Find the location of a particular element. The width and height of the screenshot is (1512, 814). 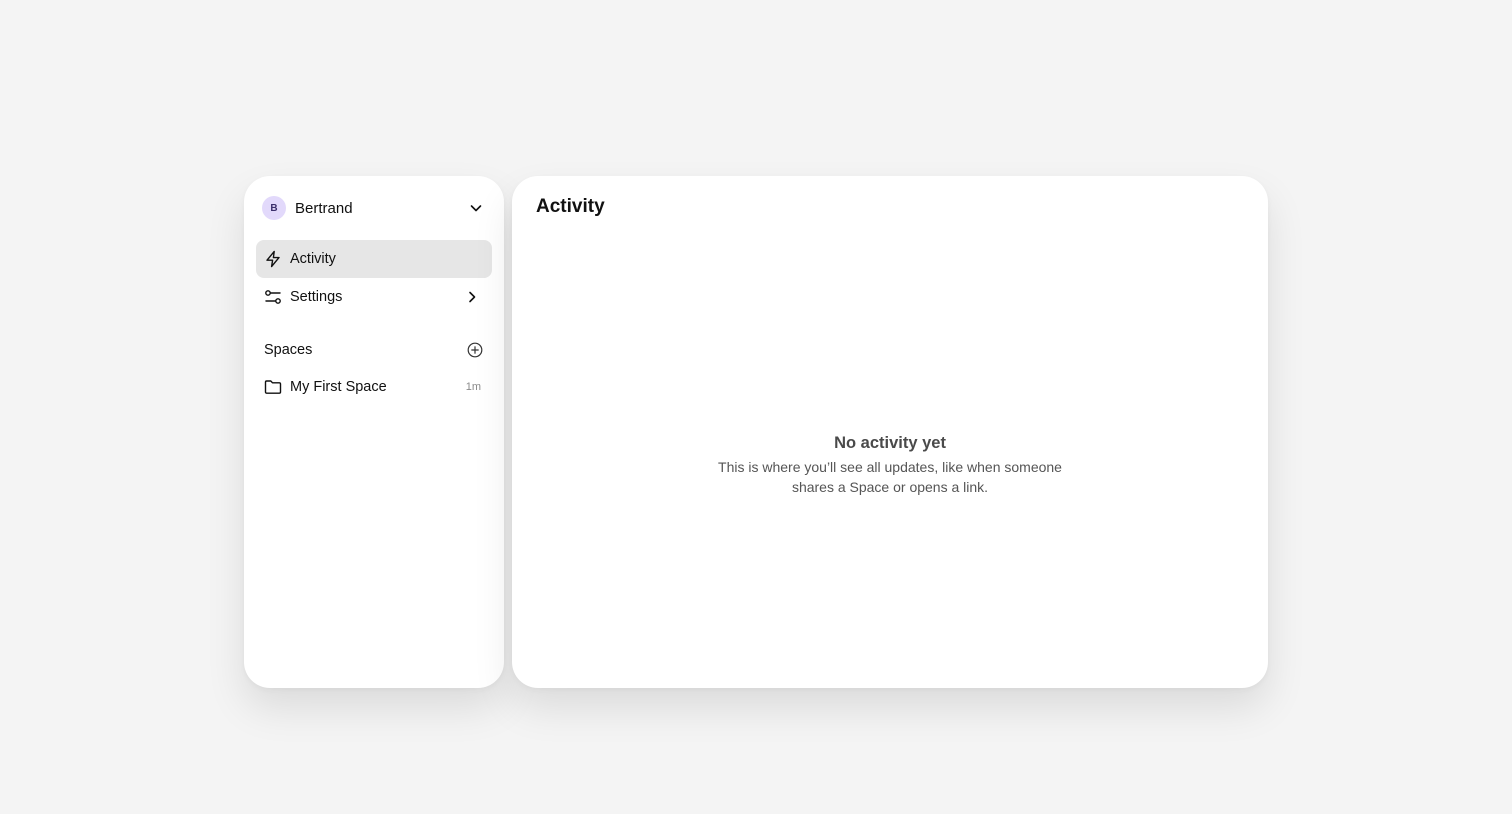

space-item: My First Space 1m is located at coordinates (374, 387).